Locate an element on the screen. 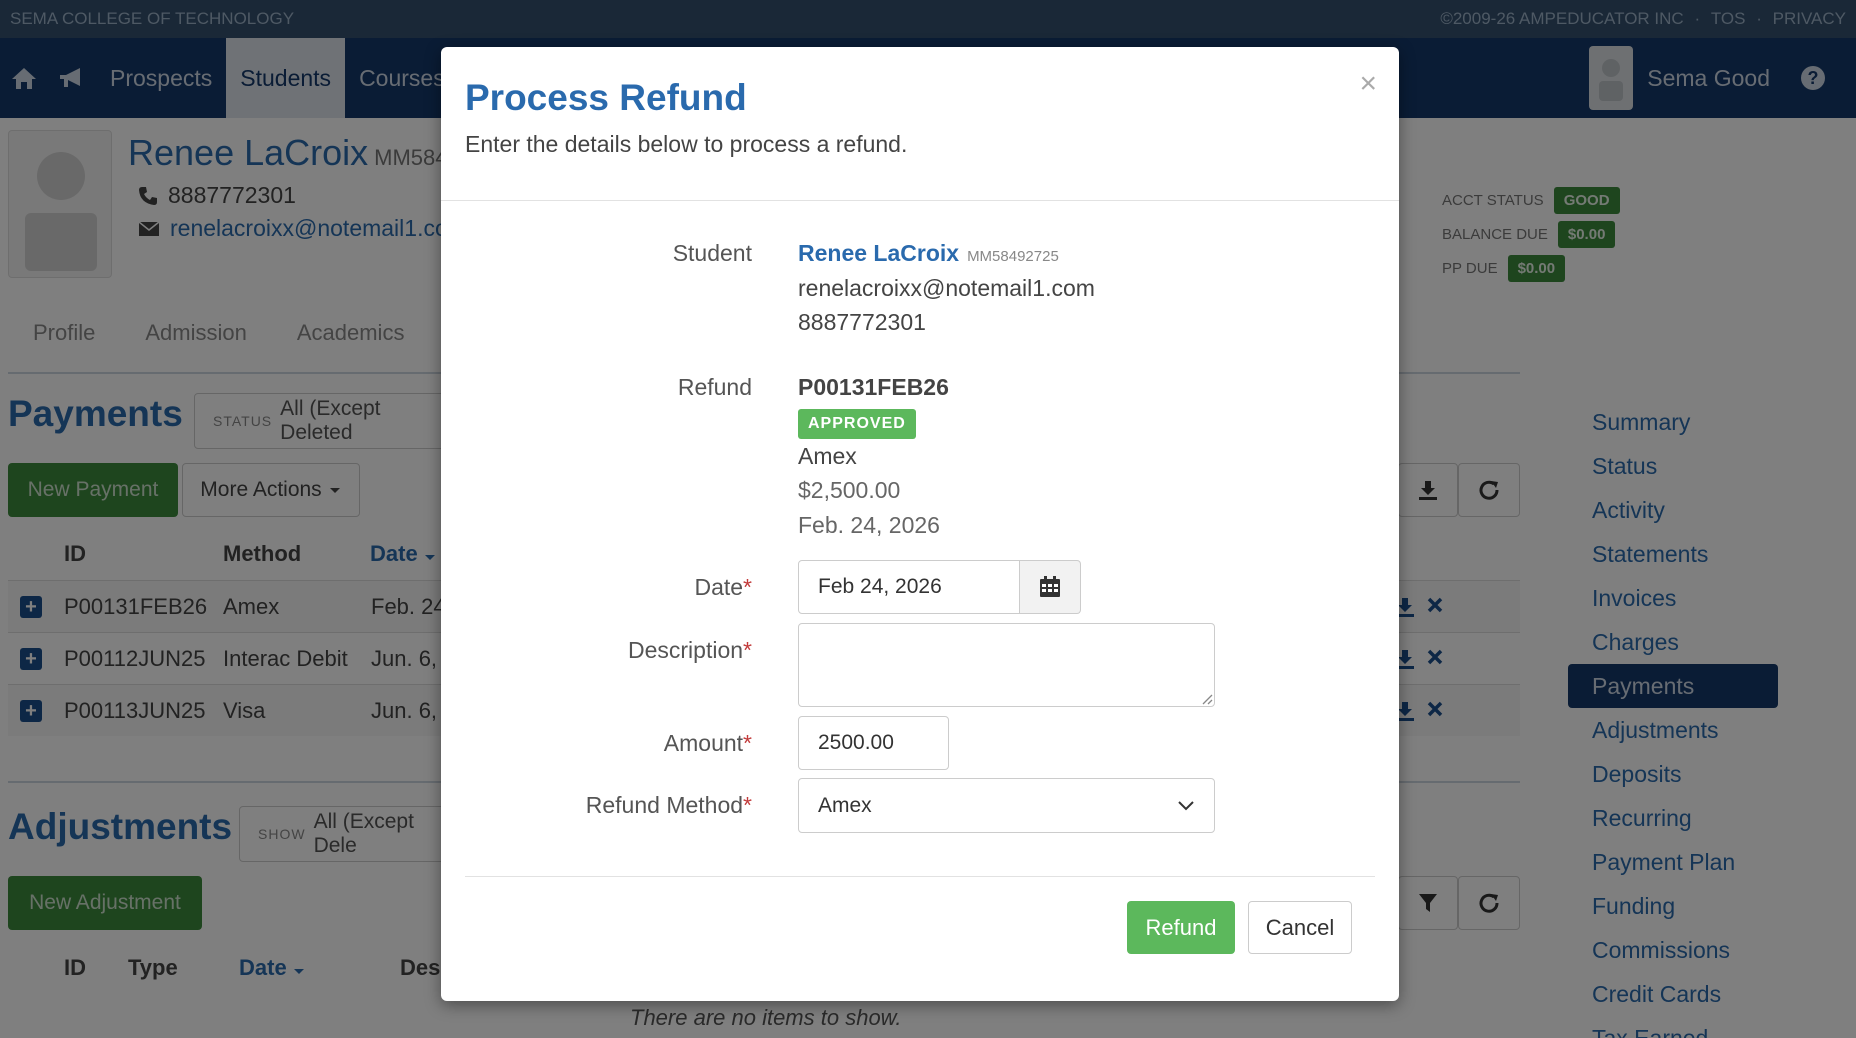  status-badge: APPROVED is located at coordinates (857, 424).